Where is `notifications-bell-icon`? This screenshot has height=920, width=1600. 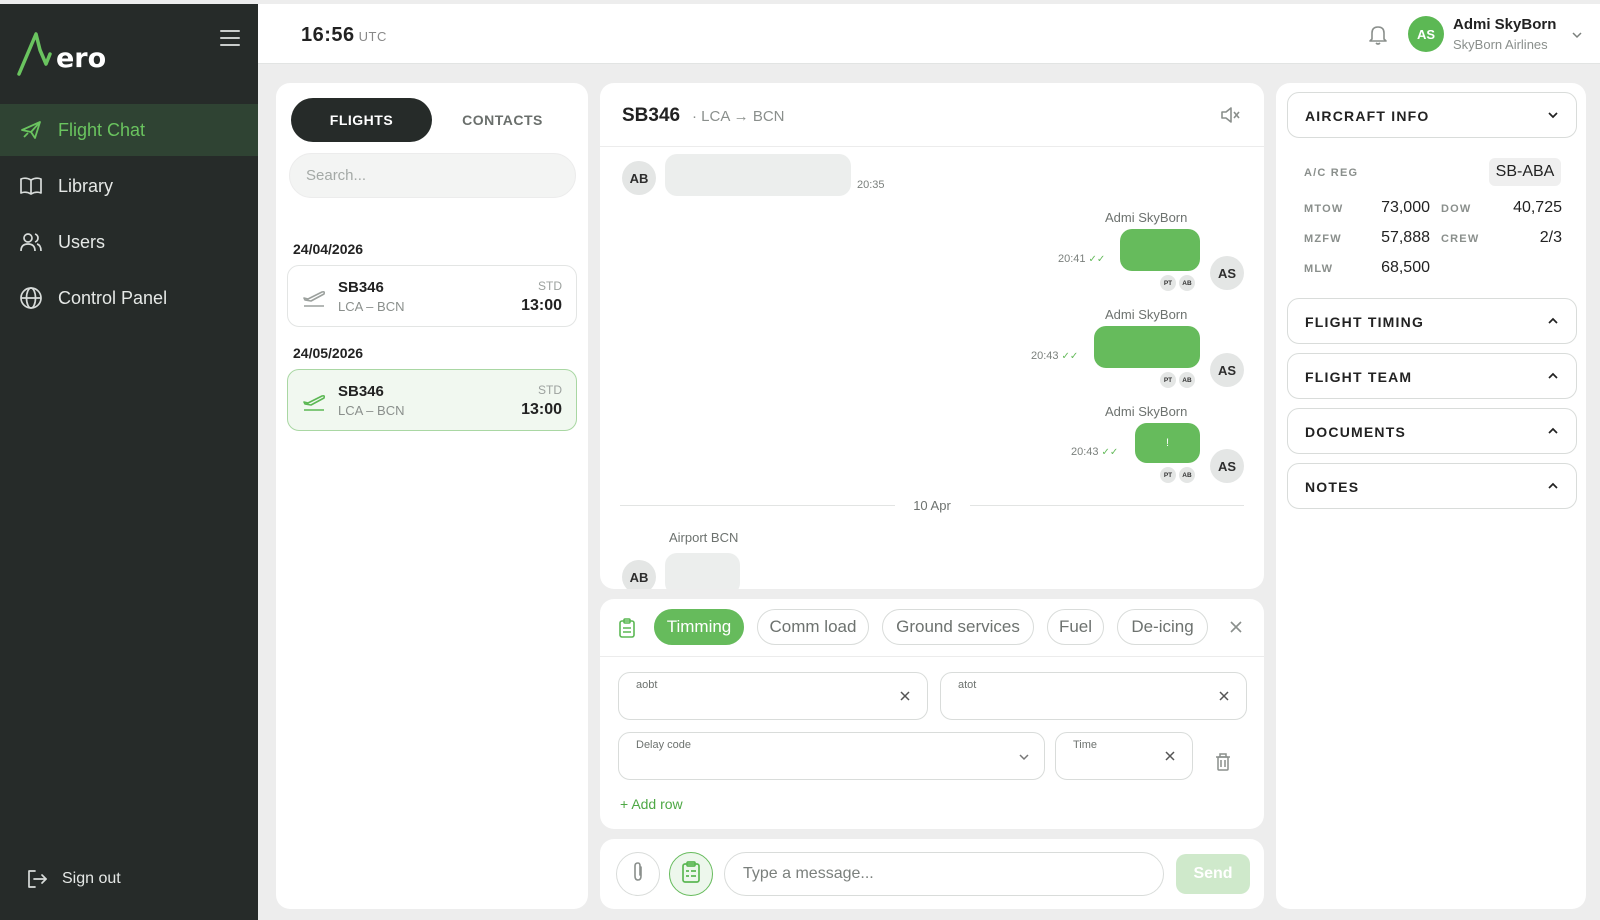 notifications-bell-icon is located at coordinates (1378, 35).